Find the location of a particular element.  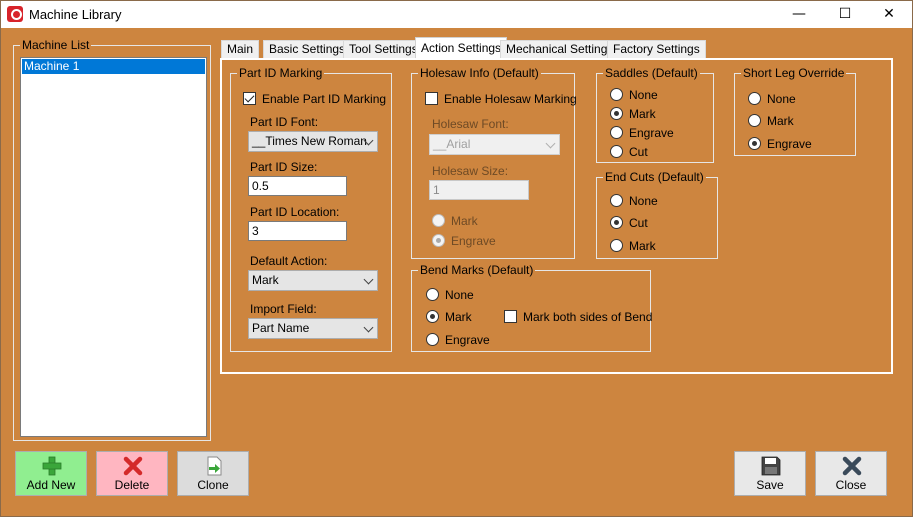

app-logo-icon is located at coordinates (15, 14).